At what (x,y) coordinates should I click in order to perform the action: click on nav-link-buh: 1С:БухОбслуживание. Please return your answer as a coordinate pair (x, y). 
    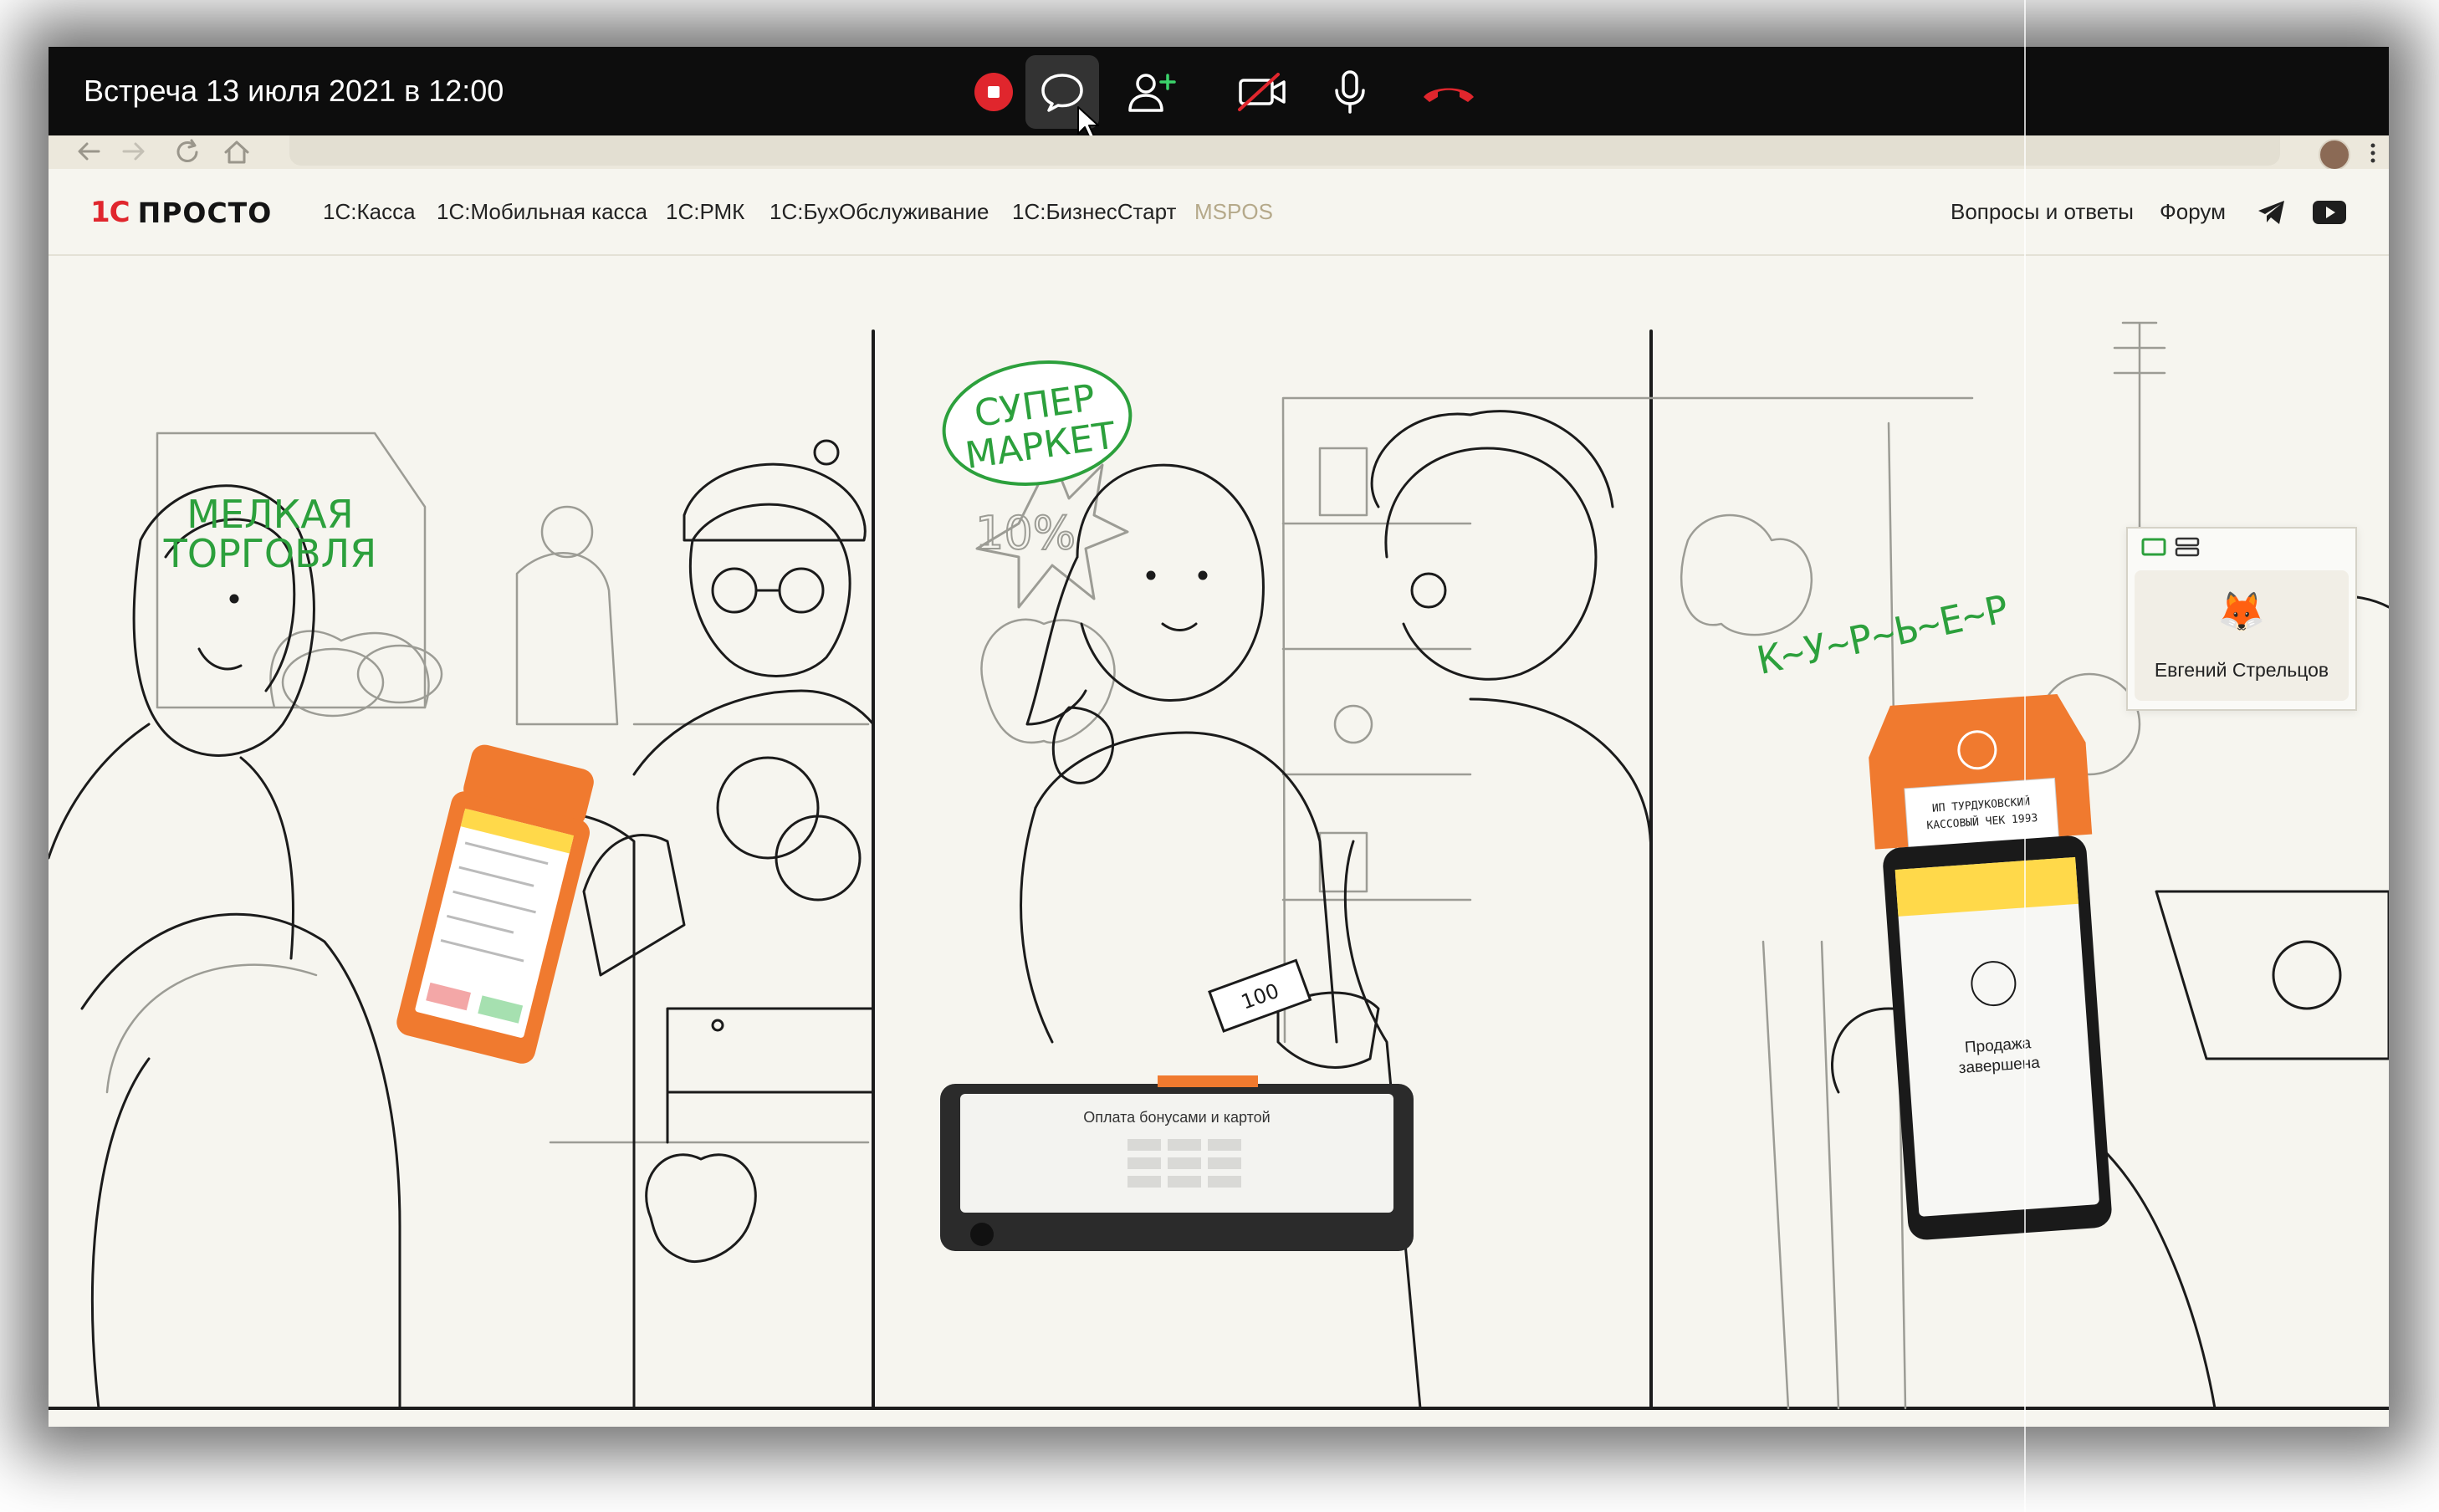
    Looking at the image, I should click on (879, 211).